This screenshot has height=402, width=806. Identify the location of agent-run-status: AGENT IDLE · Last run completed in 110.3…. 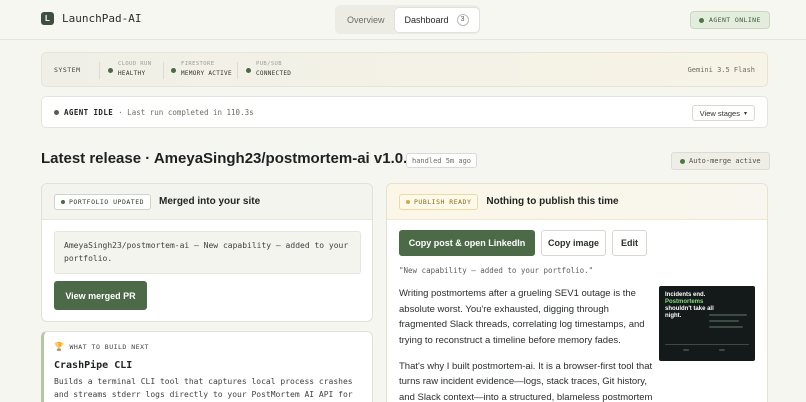
(404, 112).